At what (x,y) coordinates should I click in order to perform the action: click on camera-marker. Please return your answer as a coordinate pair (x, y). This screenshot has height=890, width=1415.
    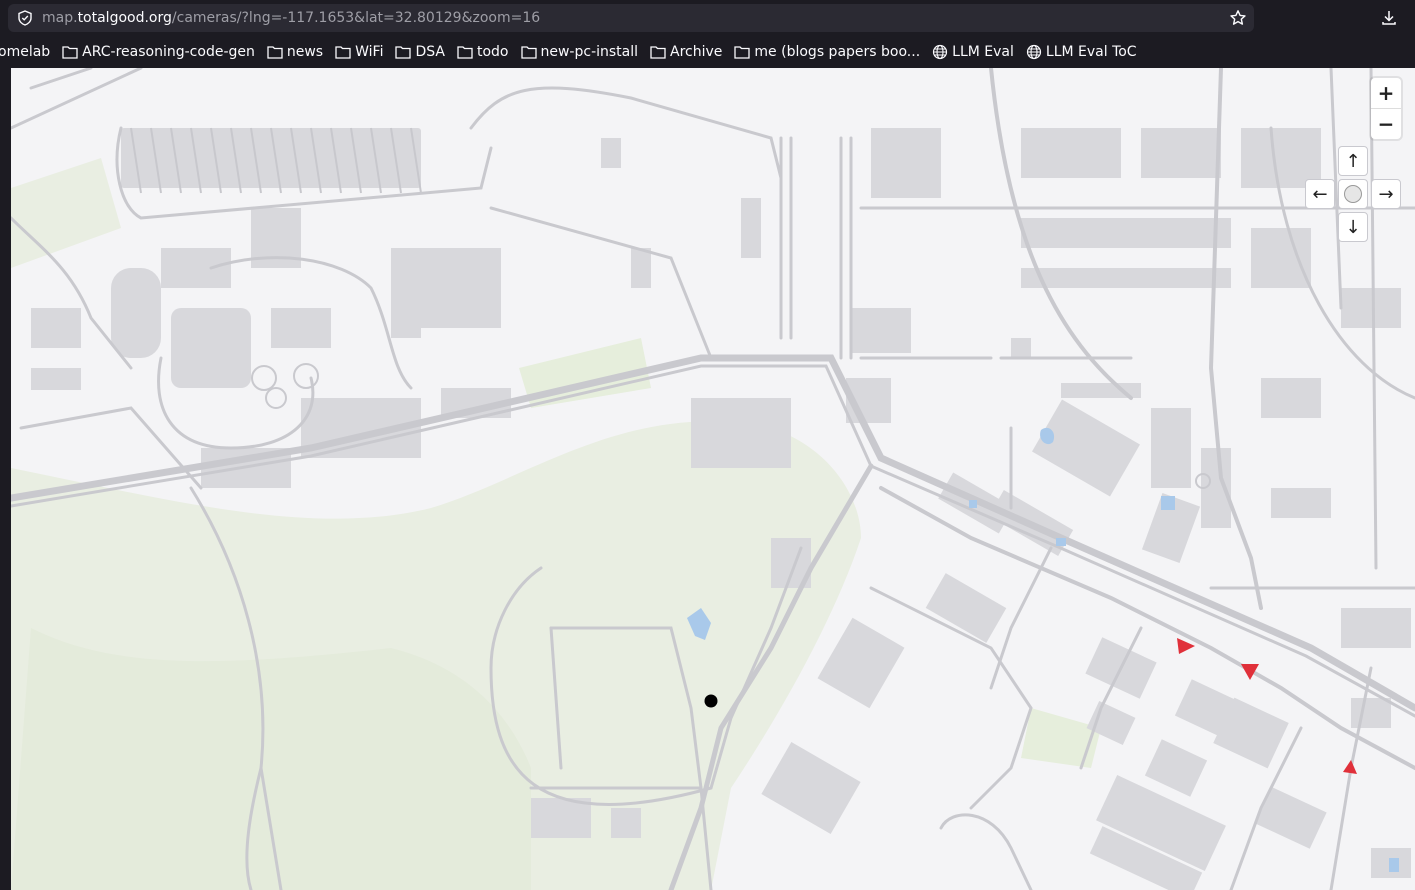
    Looking at the image, I should click on (1350, 767).